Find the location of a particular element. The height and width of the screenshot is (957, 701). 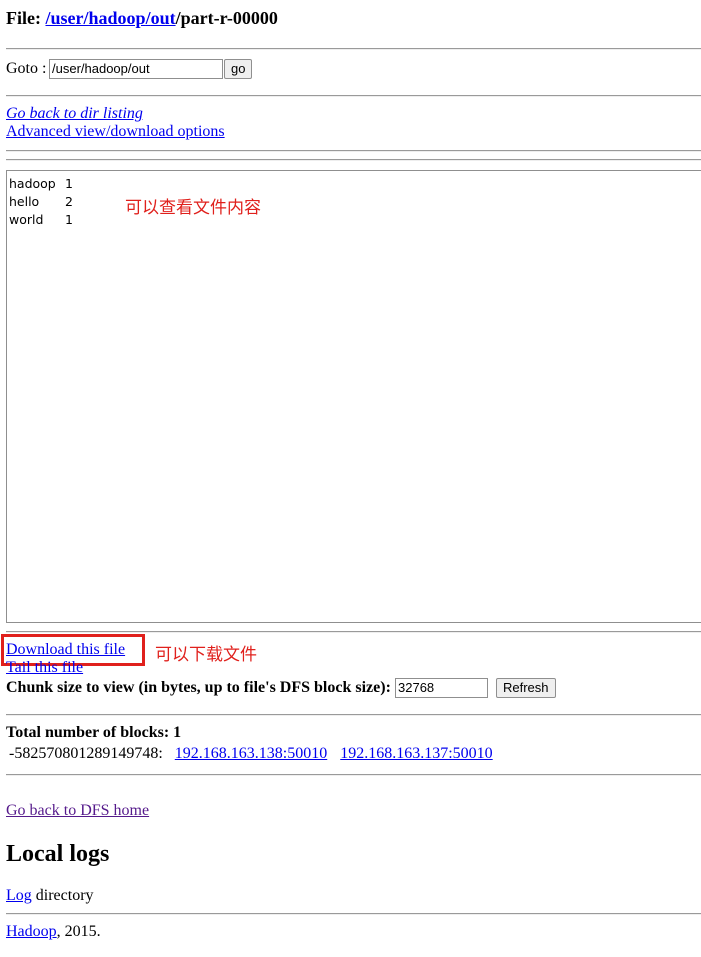

footer-year: , 2015. is located at coordinates (78, 931).